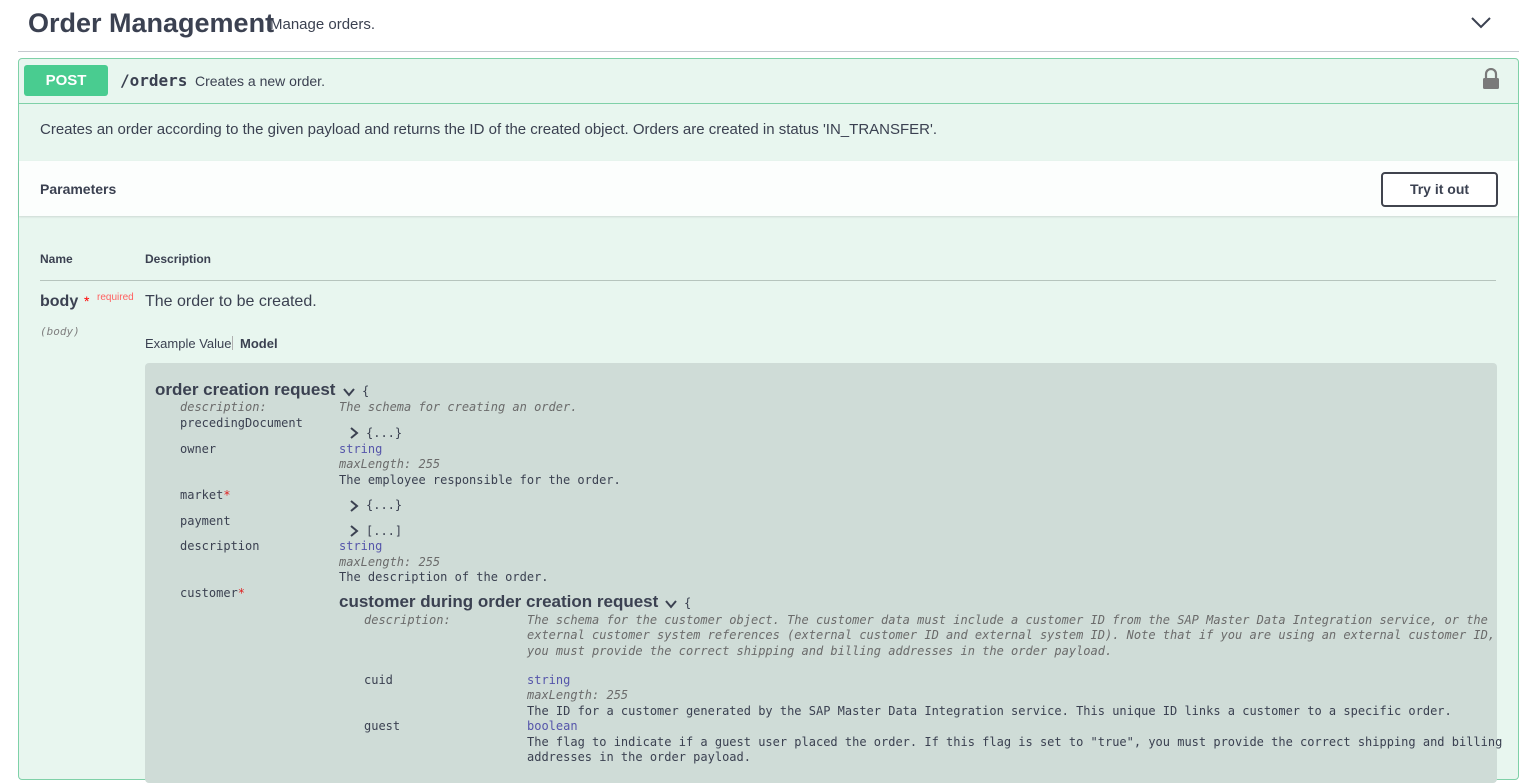 The width and height of the screenshot is (1533, 783). I want to click on divider, so click(768, 280).